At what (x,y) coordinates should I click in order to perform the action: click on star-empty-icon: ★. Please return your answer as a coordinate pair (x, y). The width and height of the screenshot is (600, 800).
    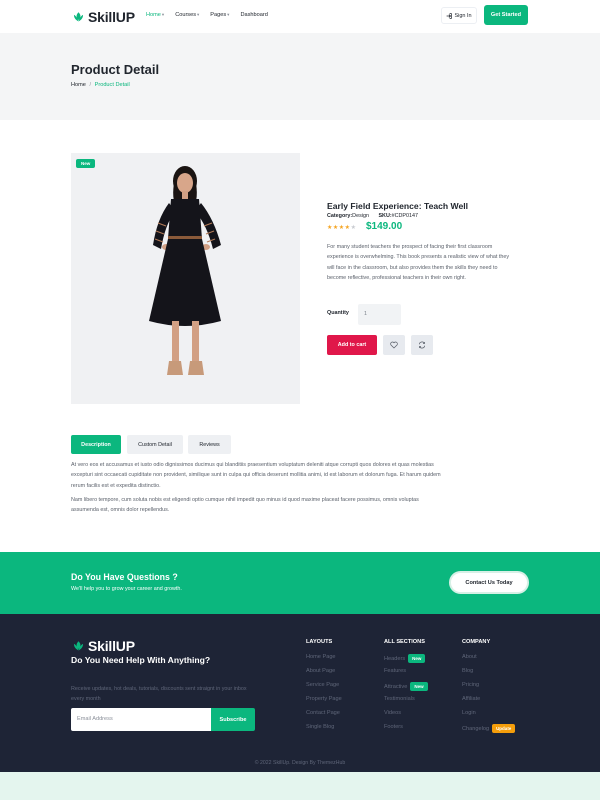
    Looking at the image, I should click on (353, 228).